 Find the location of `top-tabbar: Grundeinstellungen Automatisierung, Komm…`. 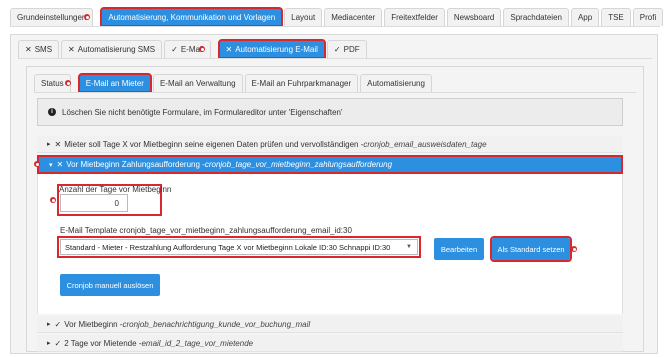

top-tabbar: Grundeinstellungen Automatisierung, Komm… is located at coordinates (337, 17).